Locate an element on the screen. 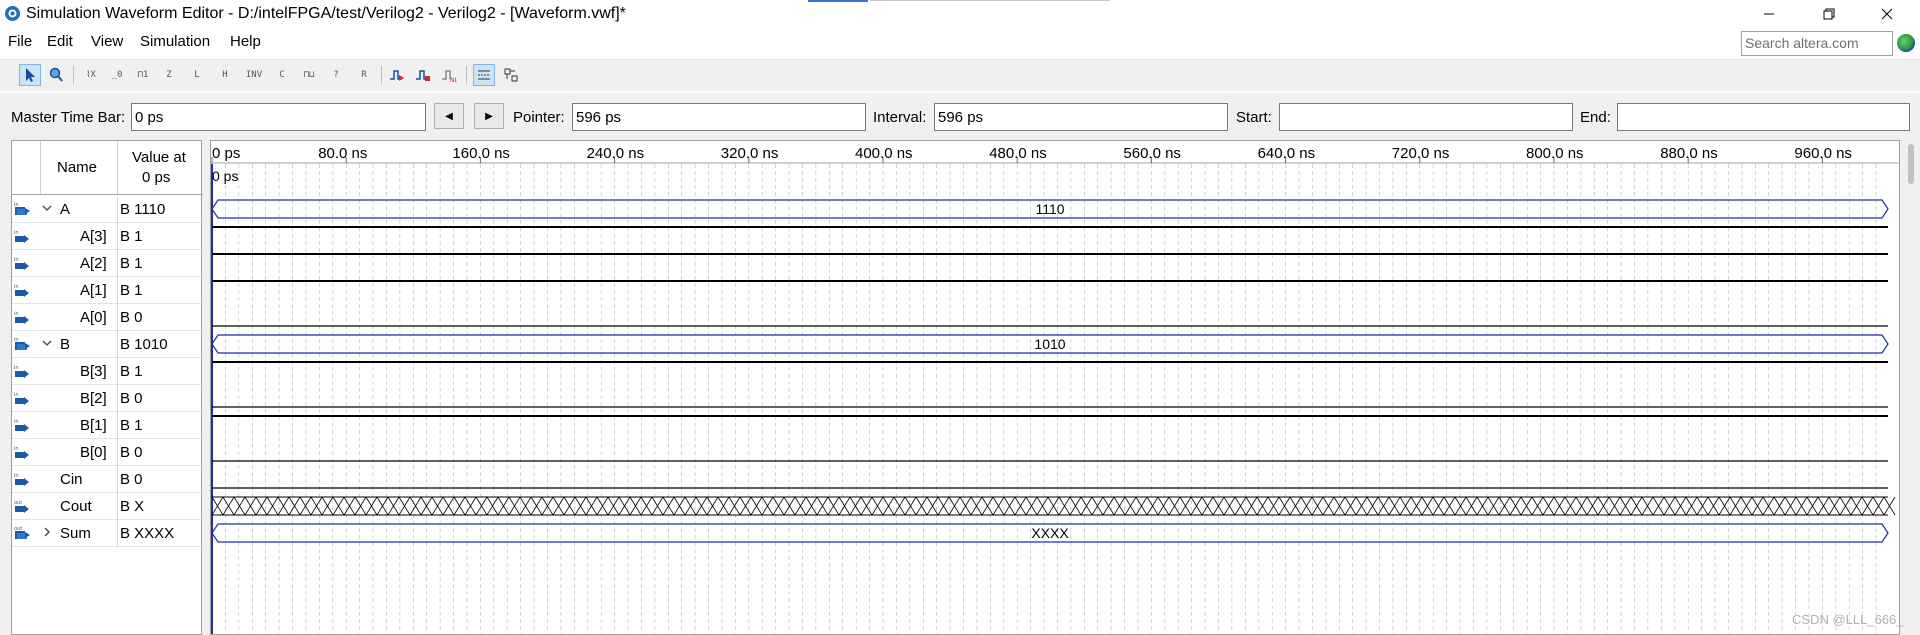  signal-row: in B B 1010 is located at coordinates (107, 344).